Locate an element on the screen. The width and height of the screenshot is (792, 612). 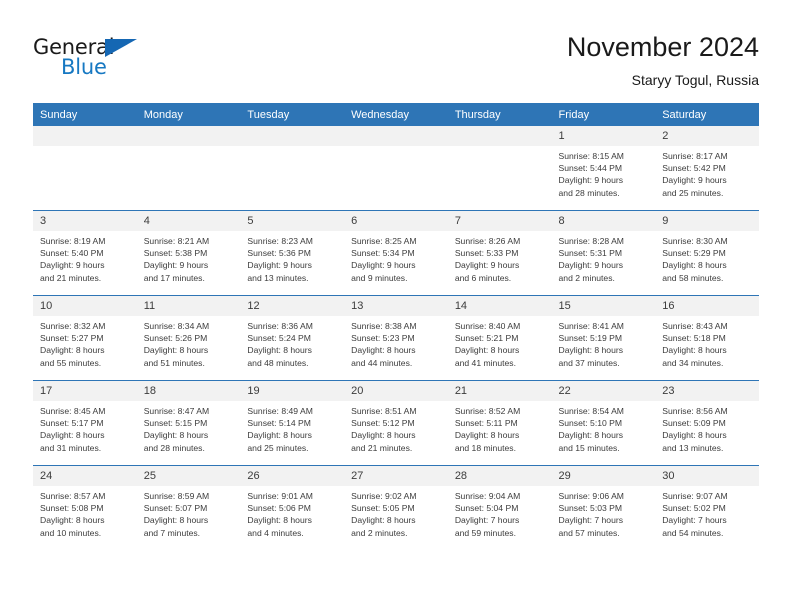
day-daylight2-text: and 55 minutes. is located at coordinates (71, 362).